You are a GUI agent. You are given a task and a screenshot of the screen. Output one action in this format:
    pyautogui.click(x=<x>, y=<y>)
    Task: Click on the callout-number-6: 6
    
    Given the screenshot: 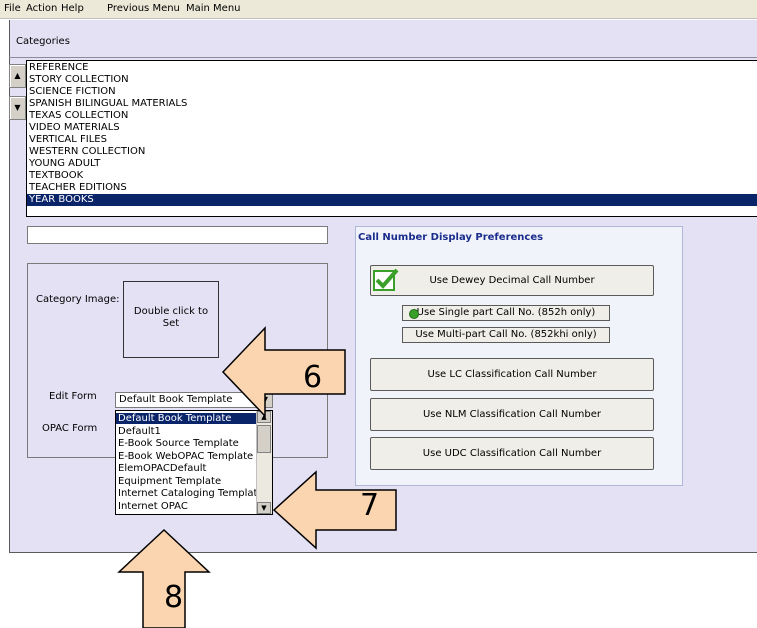 What is the action you would take?
    pyautogui.click(x=313, y=377)
    